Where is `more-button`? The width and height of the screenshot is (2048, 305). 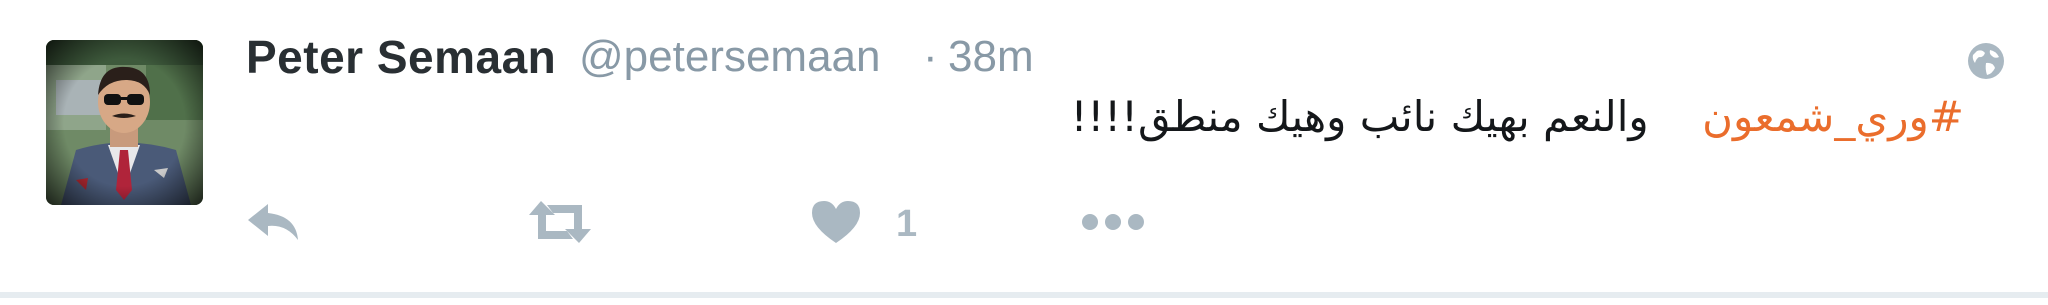
more-button is located at coordinates (1115, 224).